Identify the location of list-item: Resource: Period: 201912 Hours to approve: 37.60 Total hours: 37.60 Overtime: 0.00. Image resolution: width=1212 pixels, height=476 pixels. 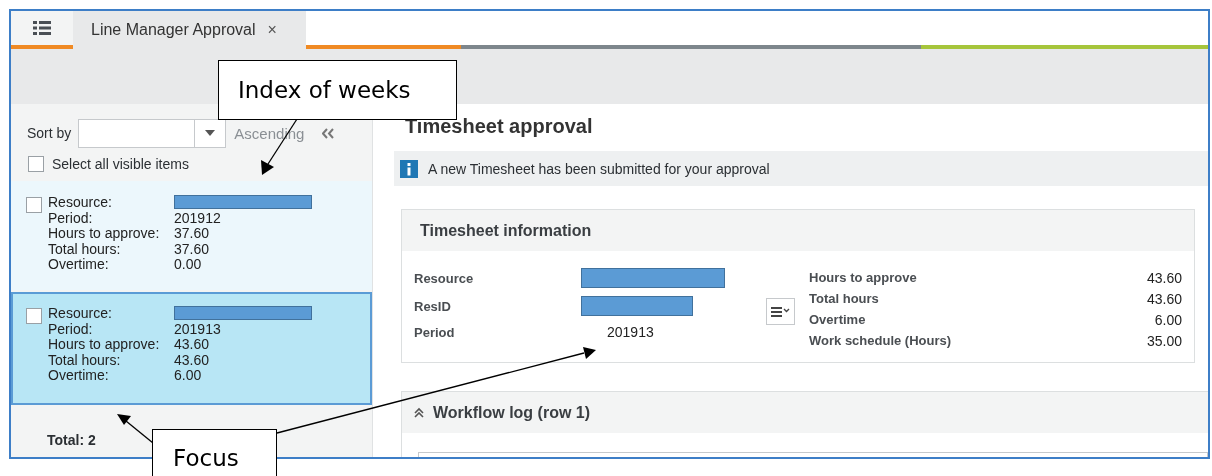
(191, 235).